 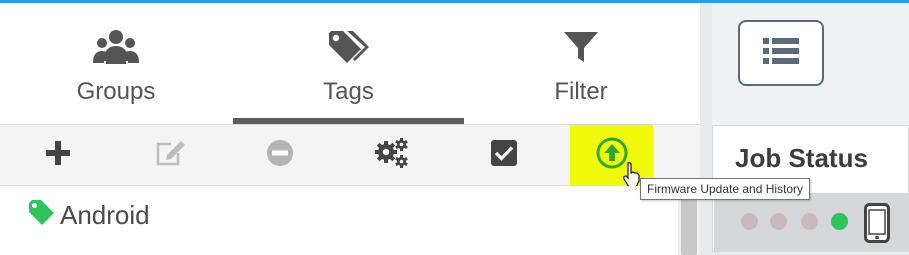 I want to click on minus-circle-icon, so click(x=280, y=155).